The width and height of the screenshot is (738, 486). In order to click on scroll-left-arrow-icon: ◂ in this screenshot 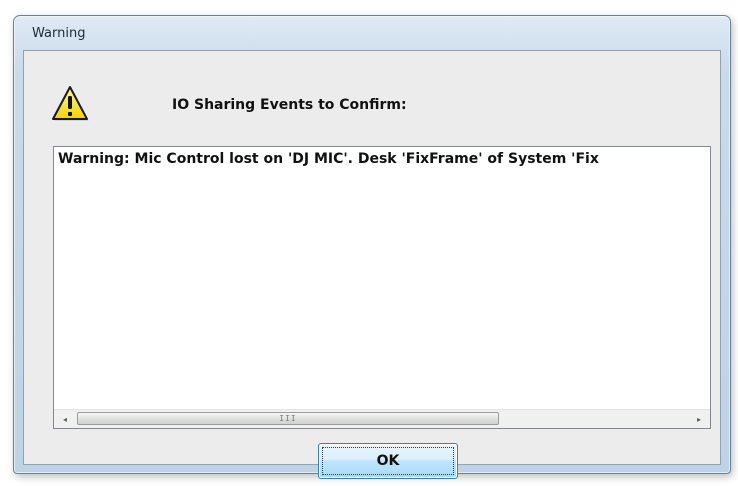, I will do `click(65, 419)`.